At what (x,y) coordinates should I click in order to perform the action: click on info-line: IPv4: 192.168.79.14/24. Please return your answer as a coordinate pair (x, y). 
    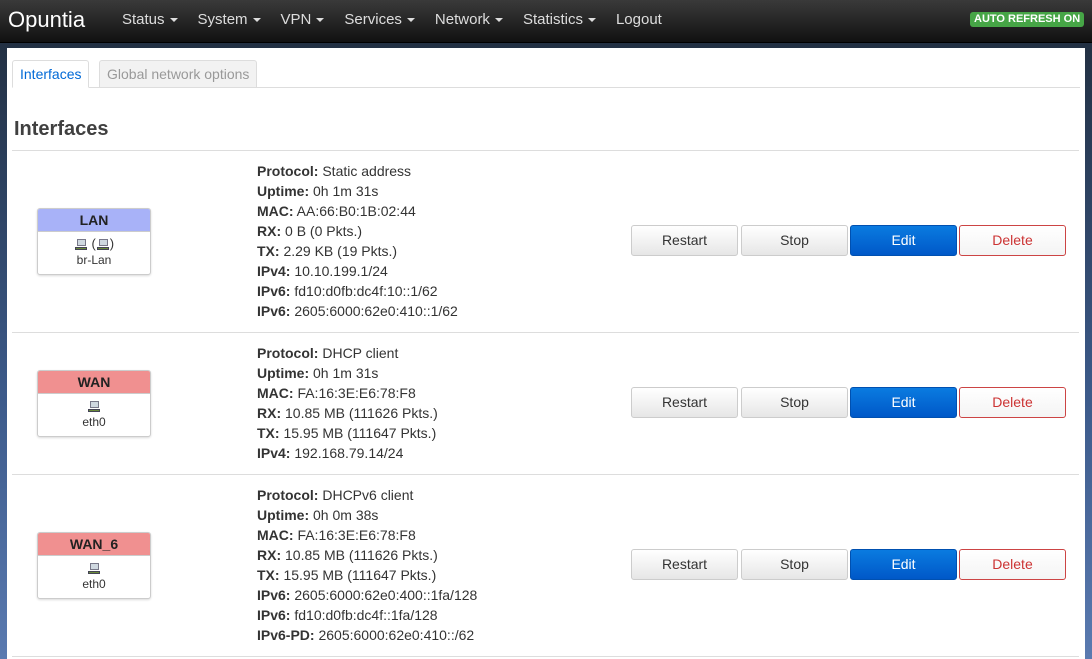
    Looking at the image, I should click on (330, 453).